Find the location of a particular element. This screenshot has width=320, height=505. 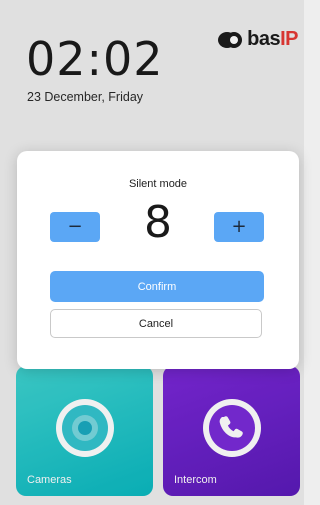

cancel-button: Cancel is located at coordinates (156, 323).